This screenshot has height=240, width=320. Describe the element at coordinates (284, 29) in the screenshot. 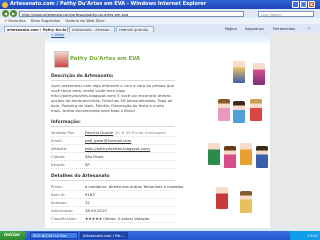

I see `tools-menu: Ferramentas` at that location.